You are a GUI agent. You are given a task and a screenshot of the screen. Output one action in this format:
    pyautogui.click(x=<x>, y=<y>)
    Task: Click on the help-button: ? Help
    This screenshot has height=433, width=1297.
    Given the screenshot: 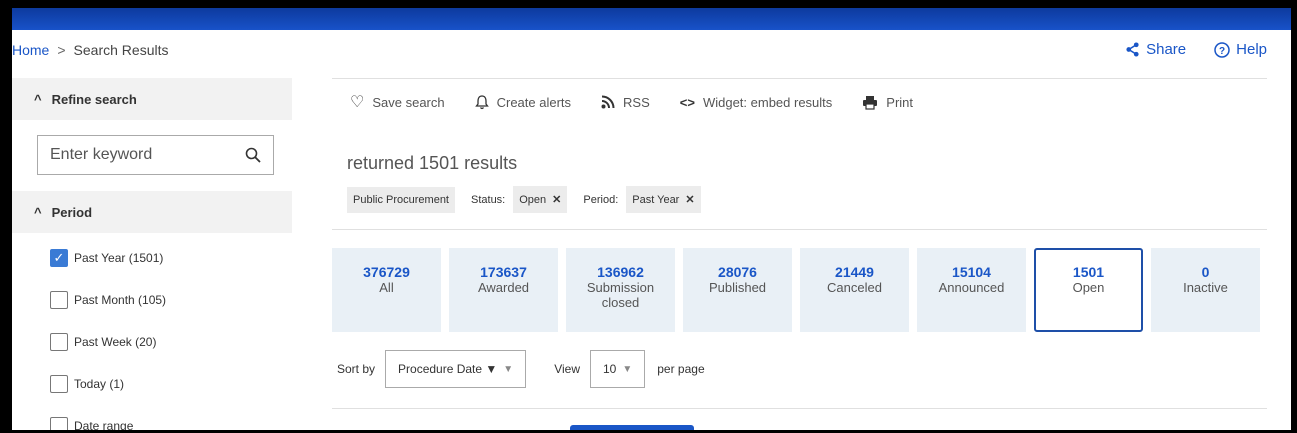 What is the action you would take?
    pyautogui.click(x=1240, y=49)
    